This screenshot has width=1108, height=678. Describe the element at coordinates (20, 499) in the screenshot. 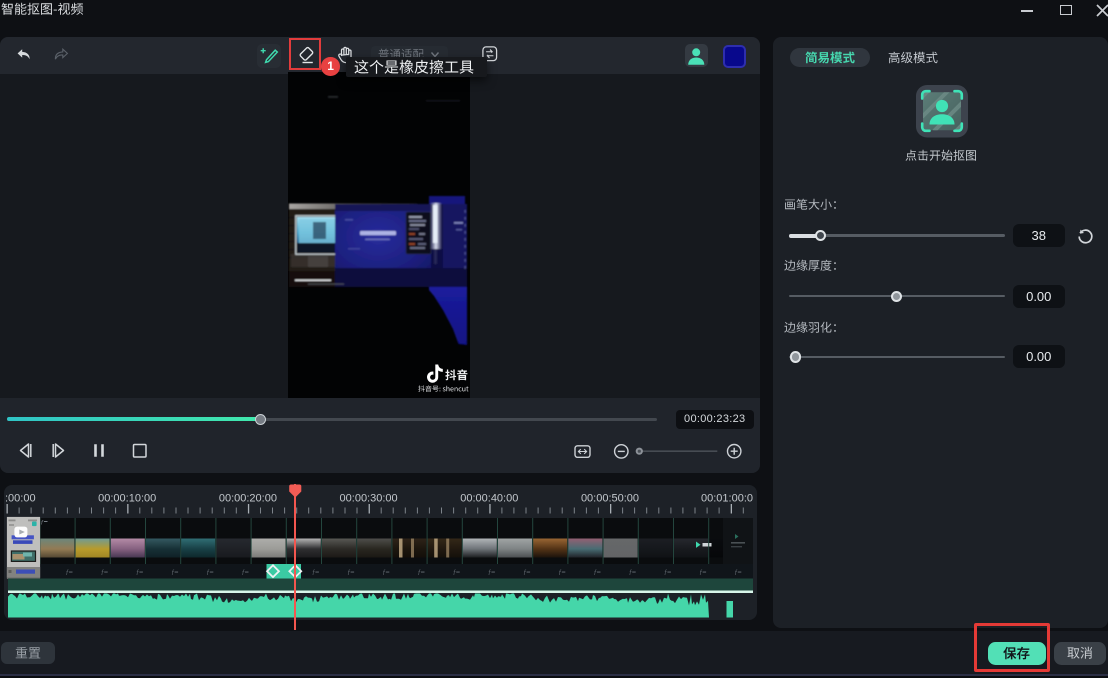

I see `svg-text: :00:00` at that location.